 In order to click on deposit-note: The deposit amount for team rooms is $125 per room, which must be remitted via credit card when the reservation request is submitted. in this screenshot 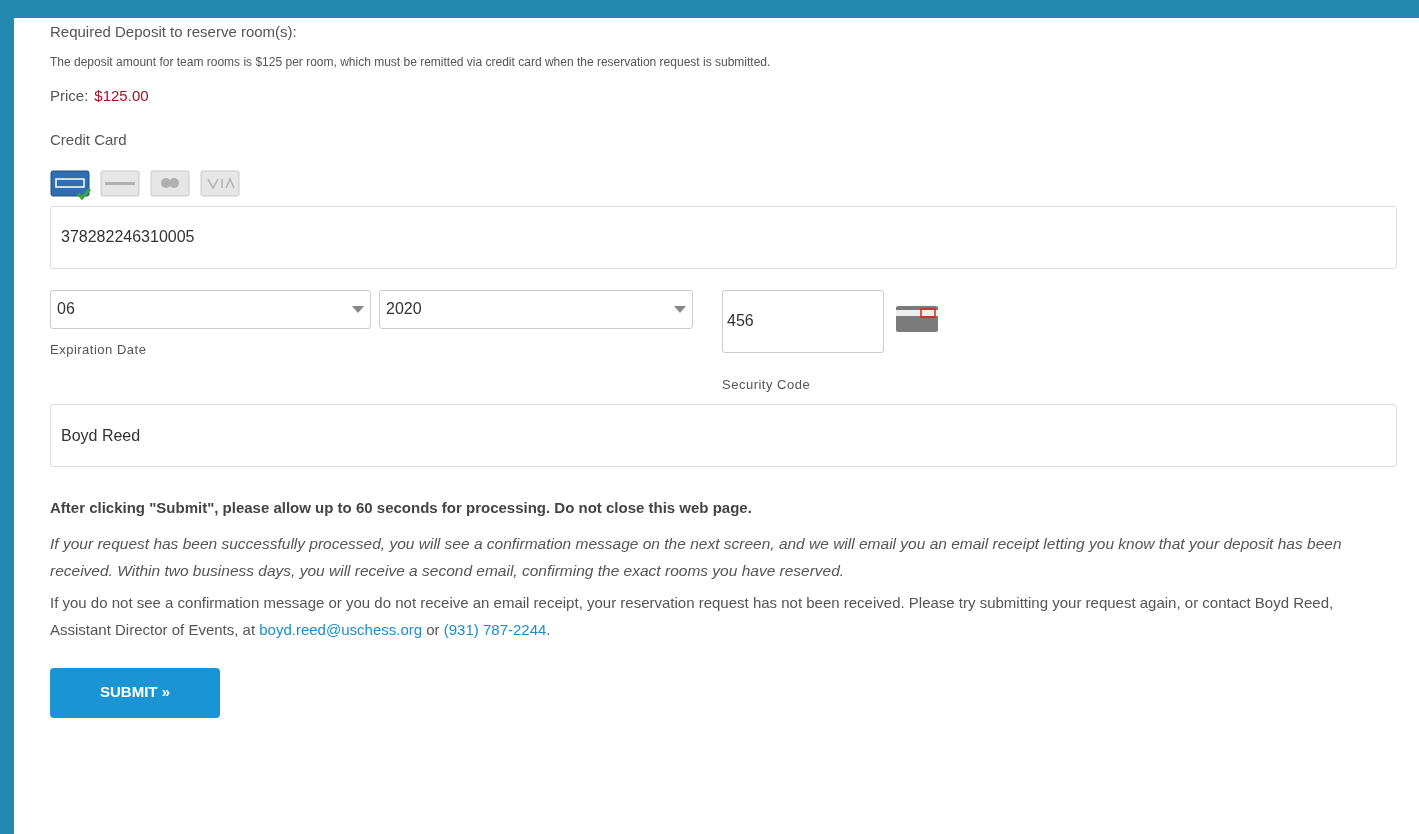, I will do `click(411, 62)`.